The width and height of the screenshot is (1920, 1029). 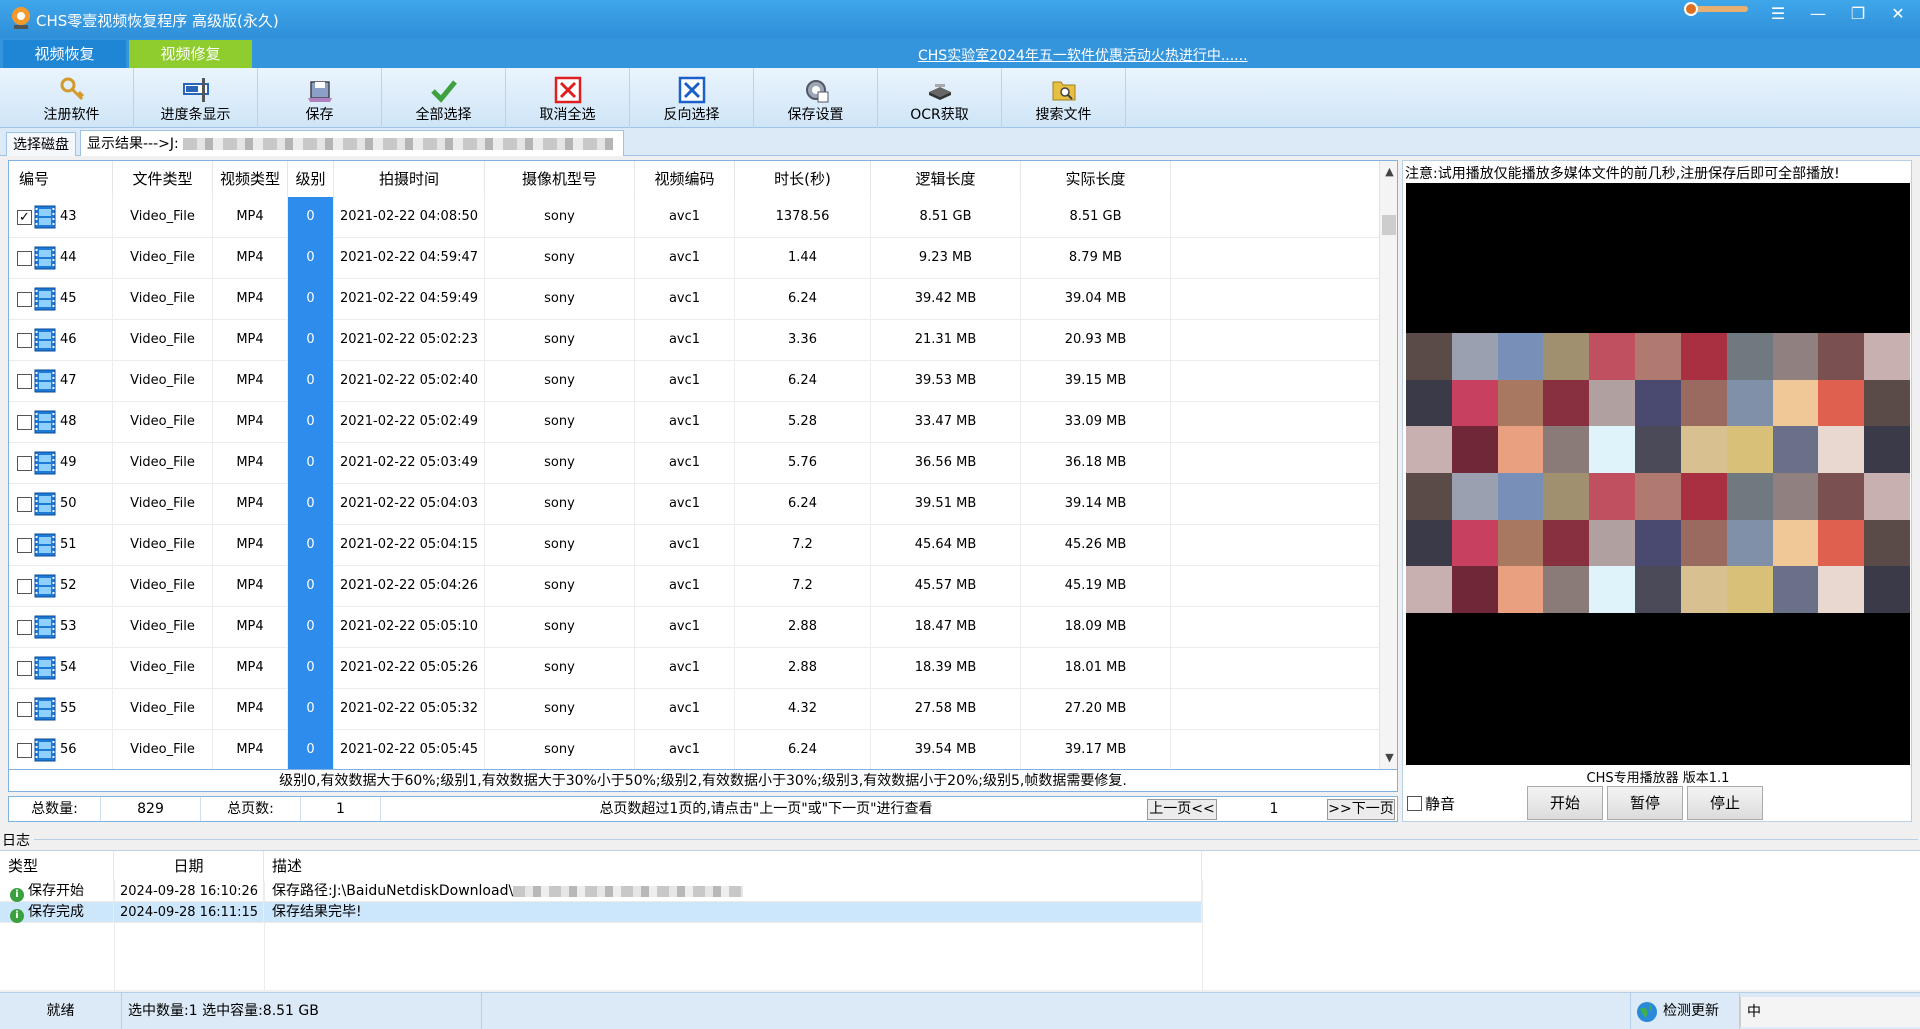 I want to click on maximize-button: ❐, so click(x=1858, y=15).